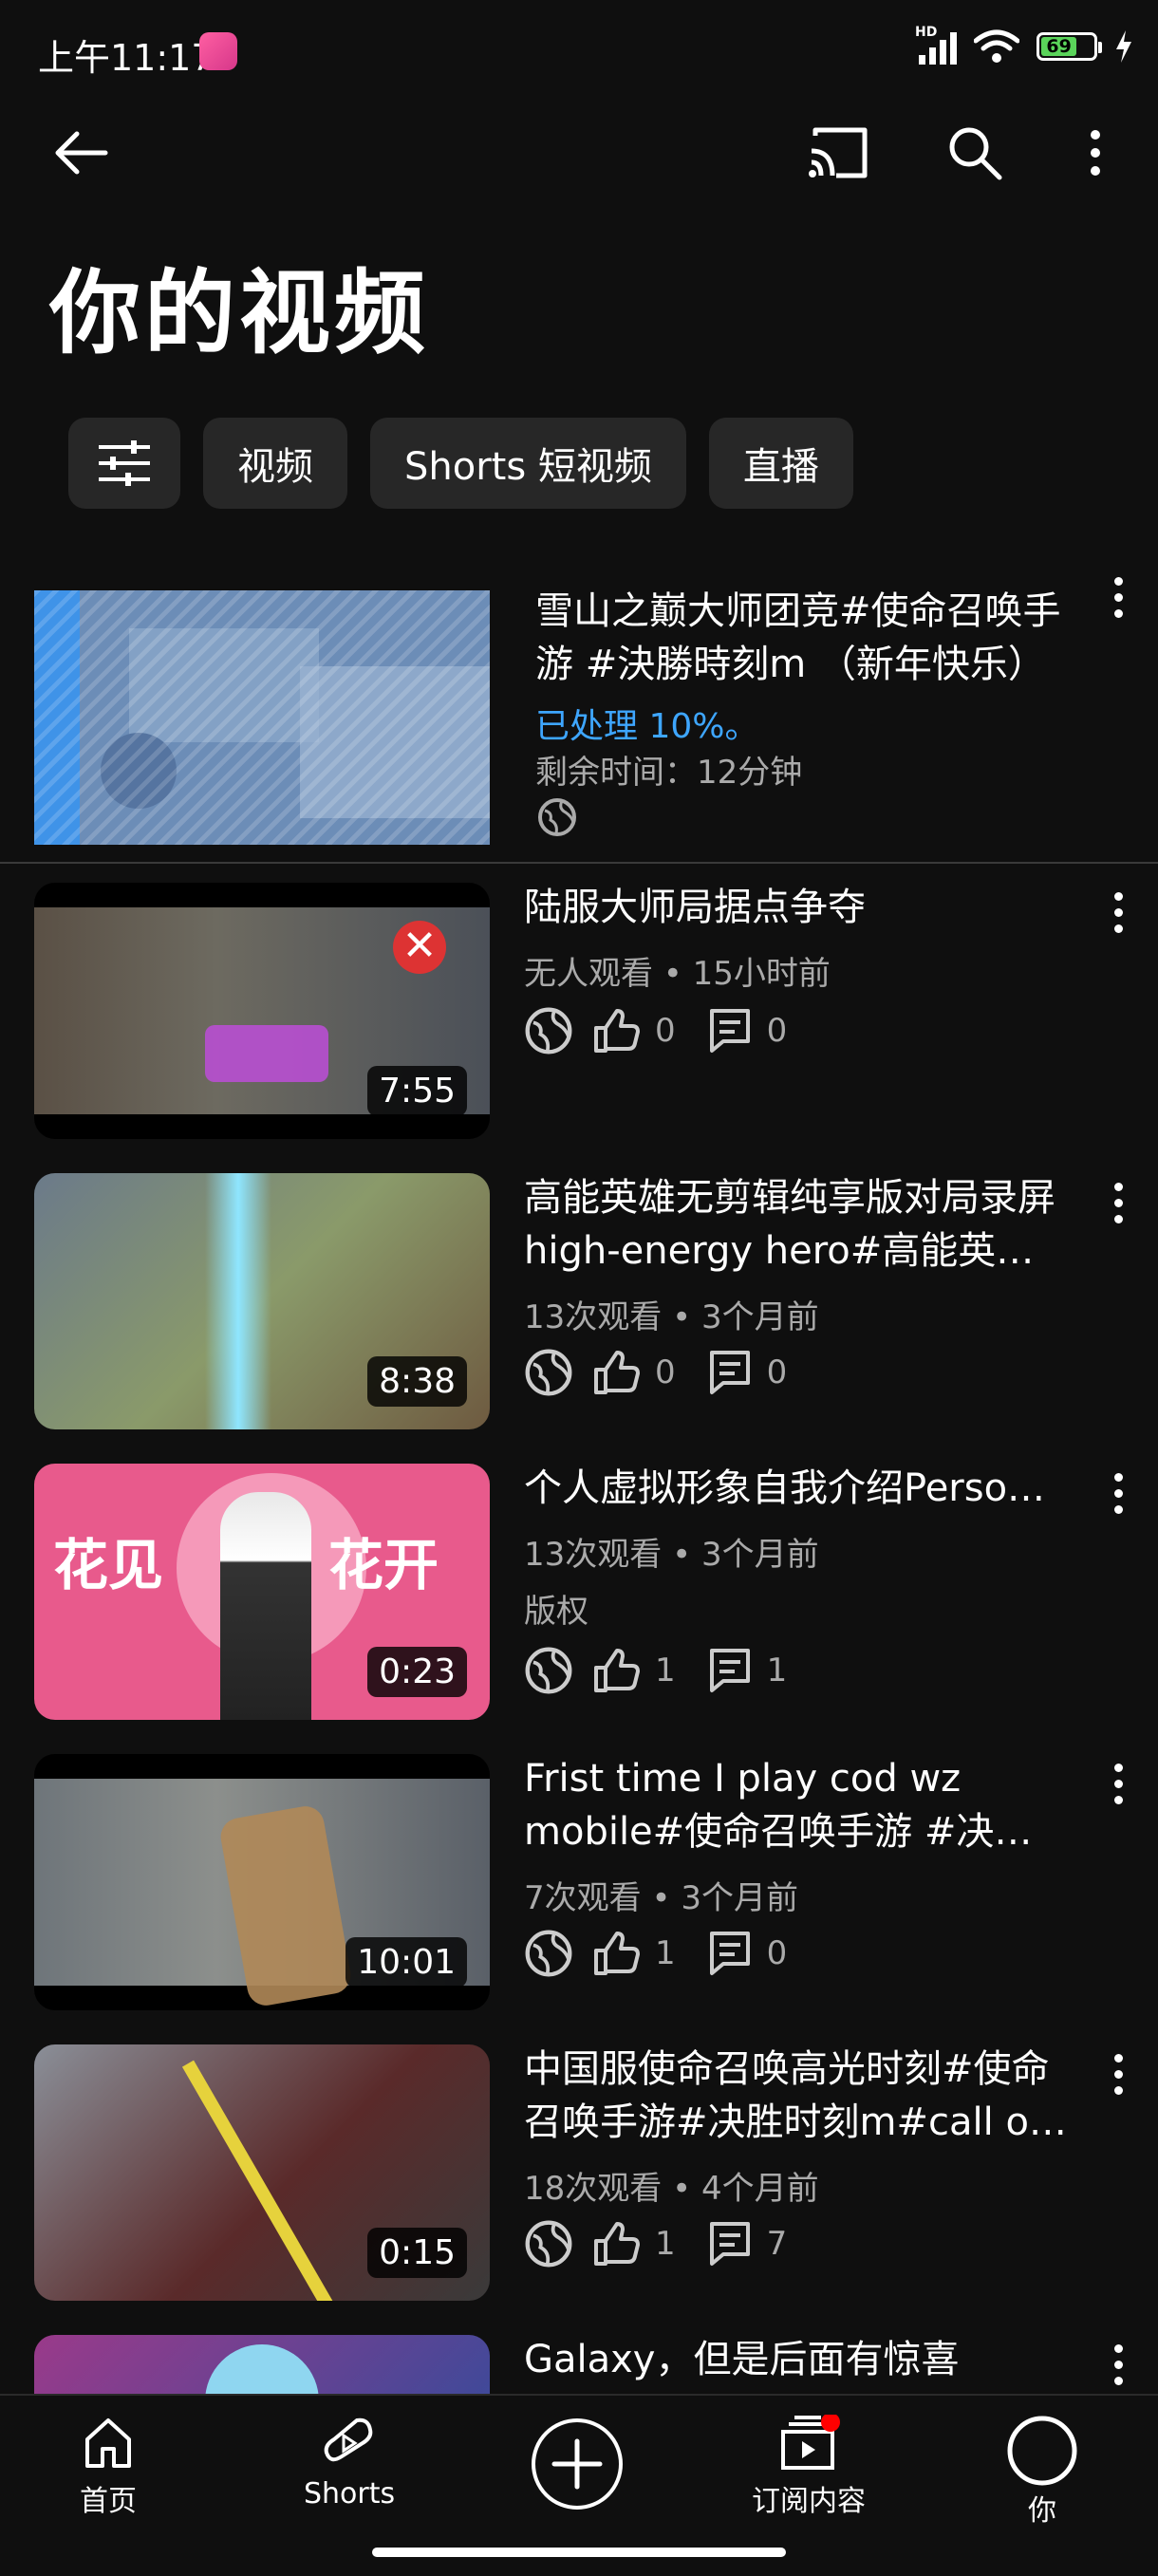 The height and width of the screenshot is (2576, 1158). I want to click on home-indicator, so click(579, 2552).